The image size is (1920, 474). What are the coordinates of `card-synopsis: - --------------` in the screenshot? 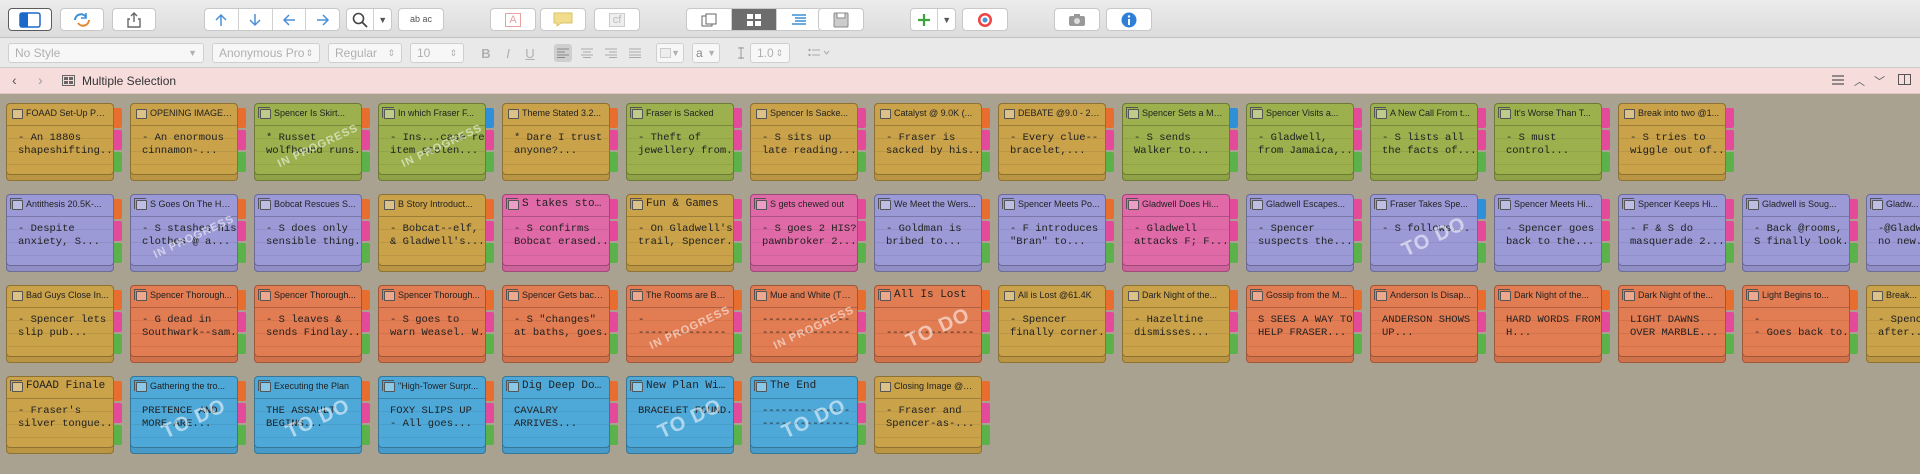 It's located at (680, 324).